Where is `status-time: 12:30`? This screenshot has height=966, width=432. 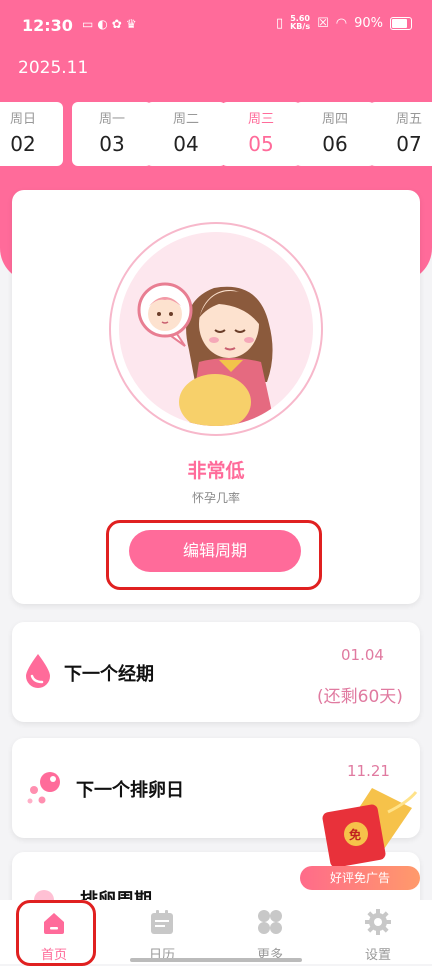
status-time: 12:30 is located at coordinates (47, 25).